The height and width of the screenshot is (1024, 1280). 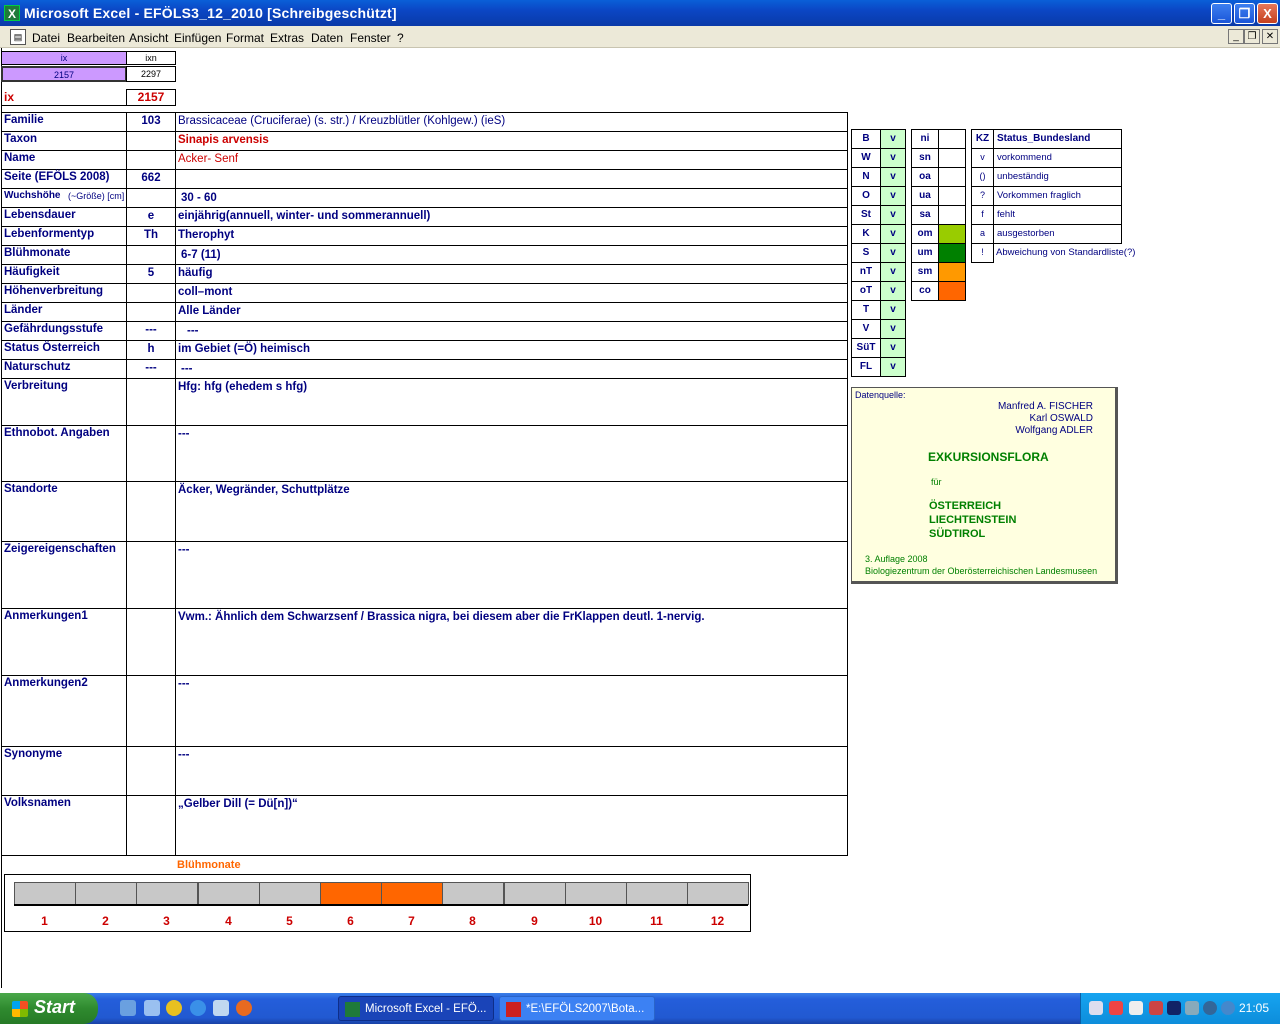 I want to click on alert-icon, so click(x=1156, y=1008).